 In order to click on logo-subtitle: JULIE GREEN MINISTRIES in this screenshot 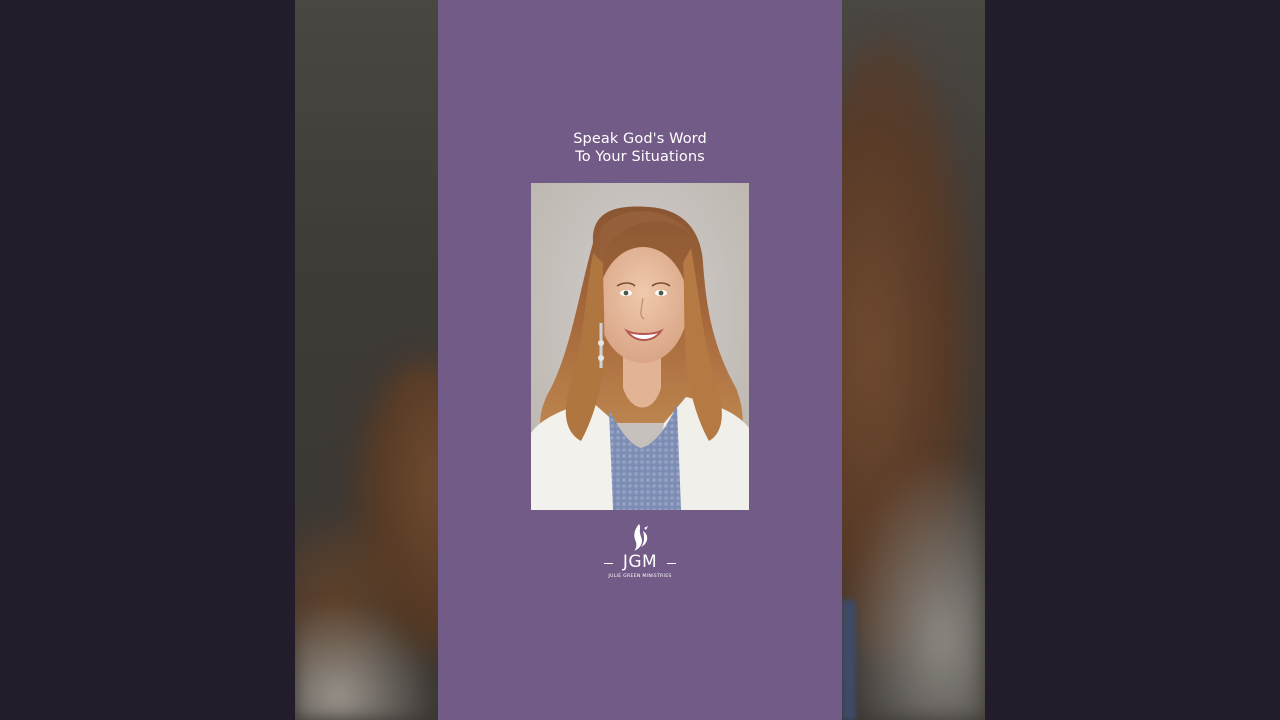, I will do `click(640, 576)`.